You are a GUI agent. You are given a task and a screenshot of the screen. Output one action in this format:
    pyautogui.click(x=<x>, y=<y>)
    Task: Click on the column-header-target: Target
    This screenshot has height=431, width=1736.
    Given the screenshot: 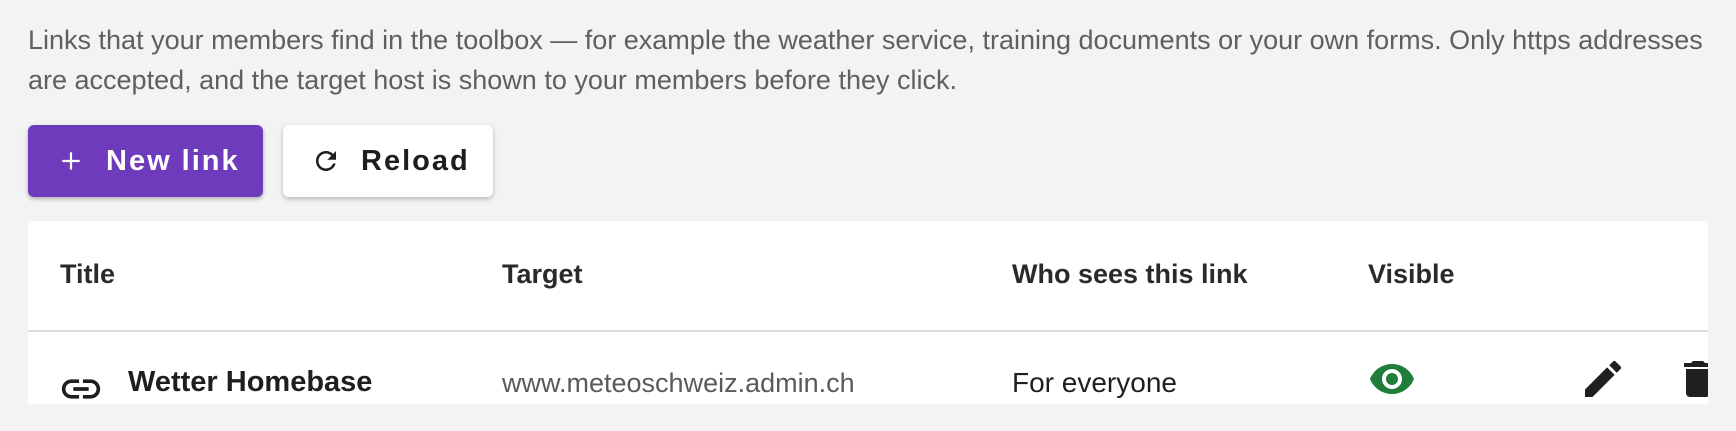 What is the action you would take?
    pyautogui.click(x=542, y=274)
    